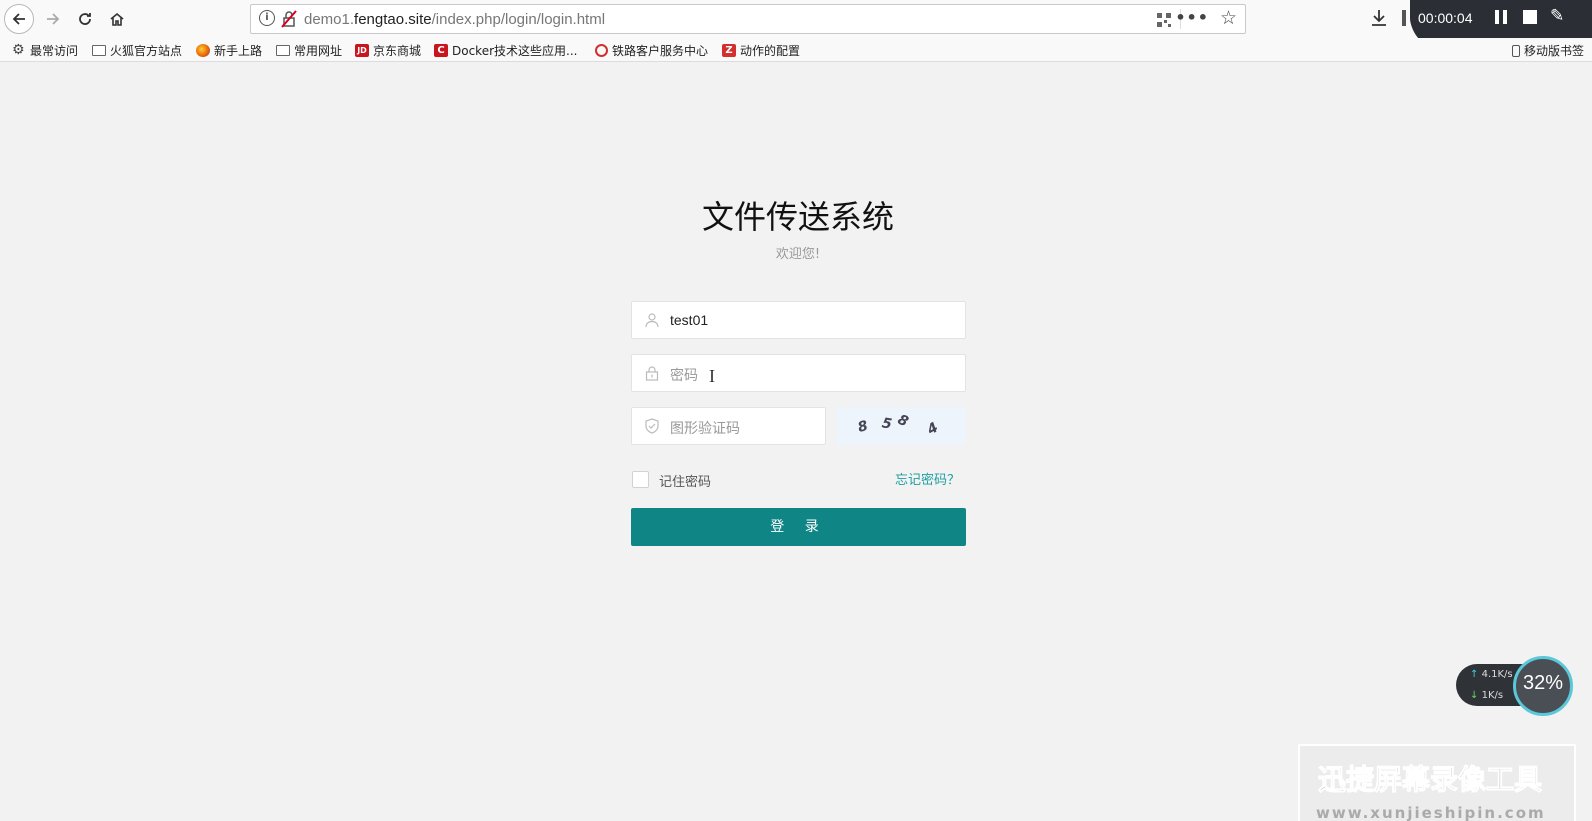 The height and width of the screenshot is (821, 1592). I want to click on home-icon, so click(117, 19).